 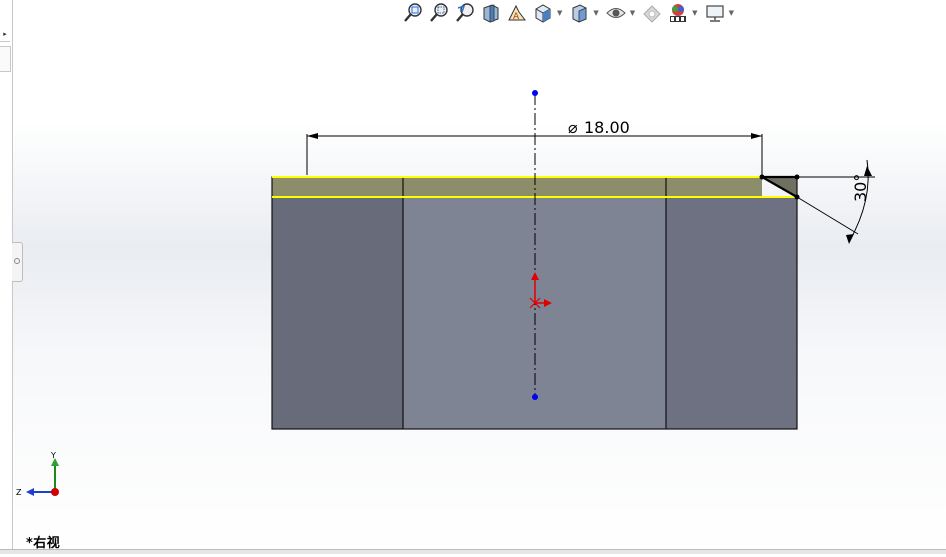 I want to click on zoom-to-area-icon, so click(x=439, y=12).